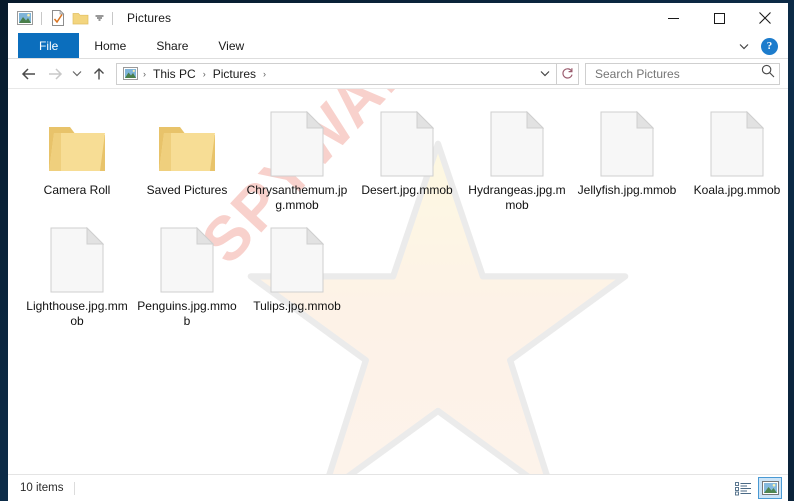  What do you see at coordinates (80, 18) in the screenshot?
I see `new-folder-icon` at bounding box center [80, 18].